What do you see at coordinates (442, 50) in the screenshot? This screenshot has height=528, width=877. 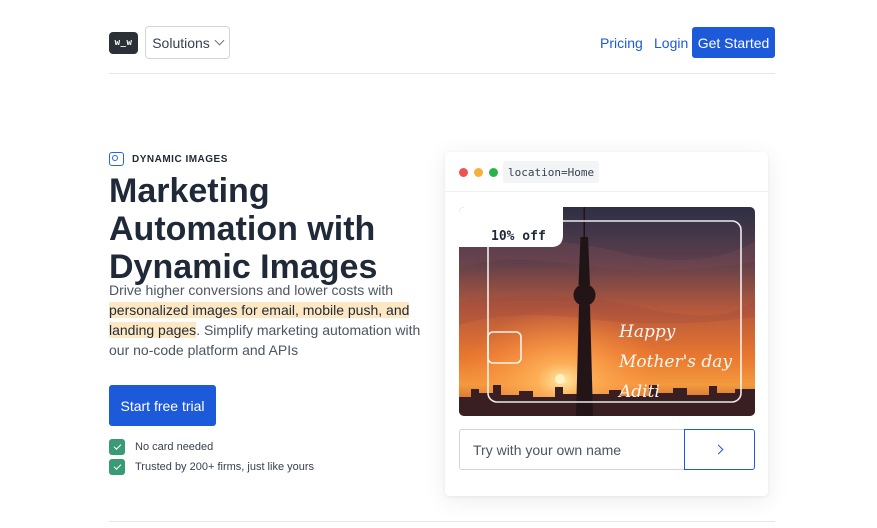 I see `site-header: w_w Solutions Pricing Login Get Started` at bounding box center [442, 50].